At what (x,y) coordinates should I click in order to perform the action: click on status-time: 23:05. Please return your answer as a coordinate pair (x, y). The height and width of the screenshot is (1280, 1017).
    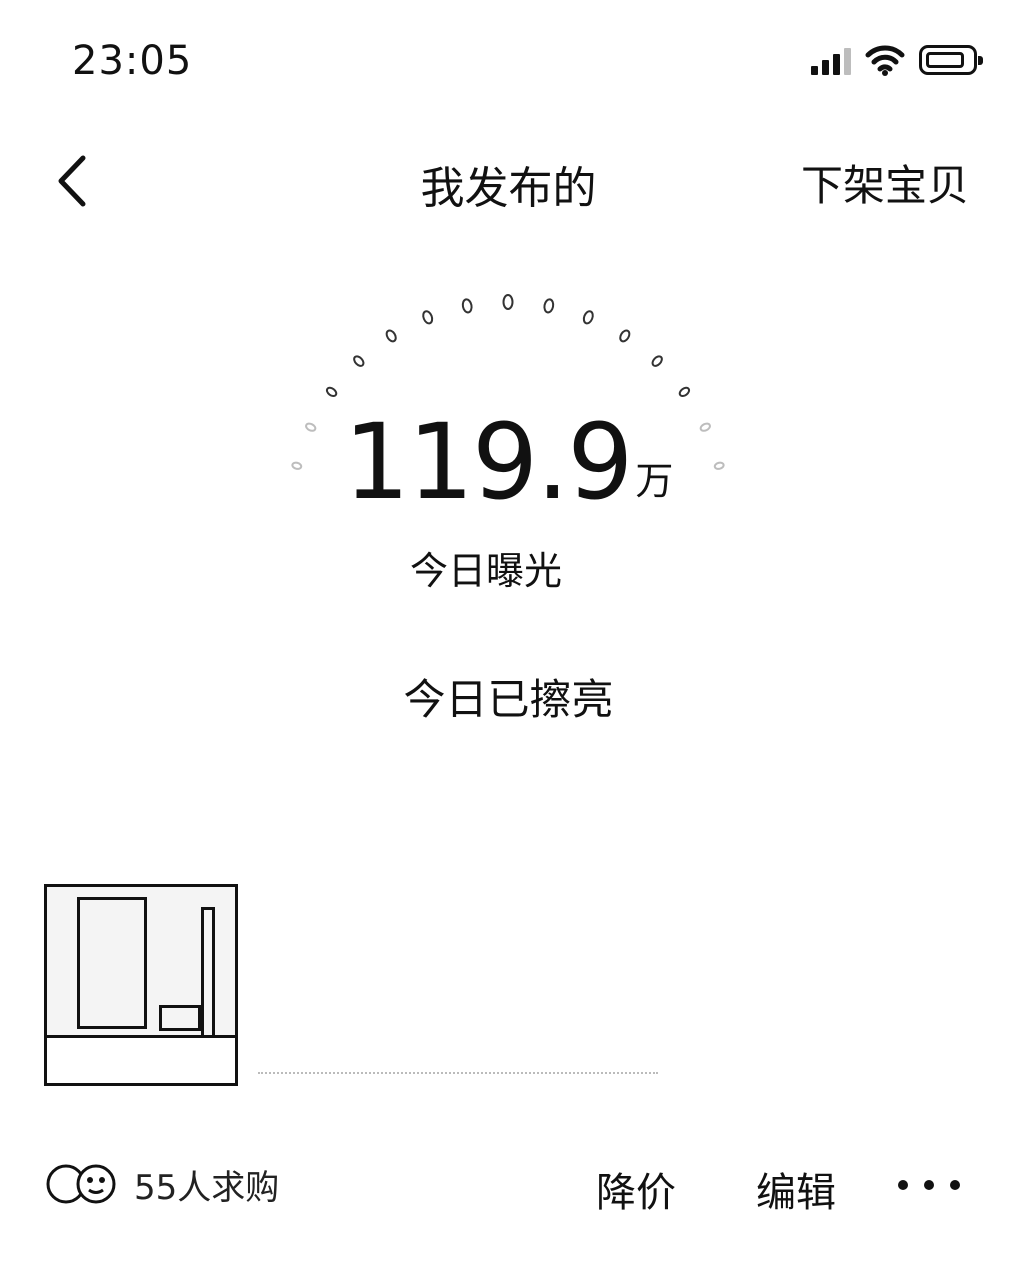
    Looking at the image, I should click on (132, 61).